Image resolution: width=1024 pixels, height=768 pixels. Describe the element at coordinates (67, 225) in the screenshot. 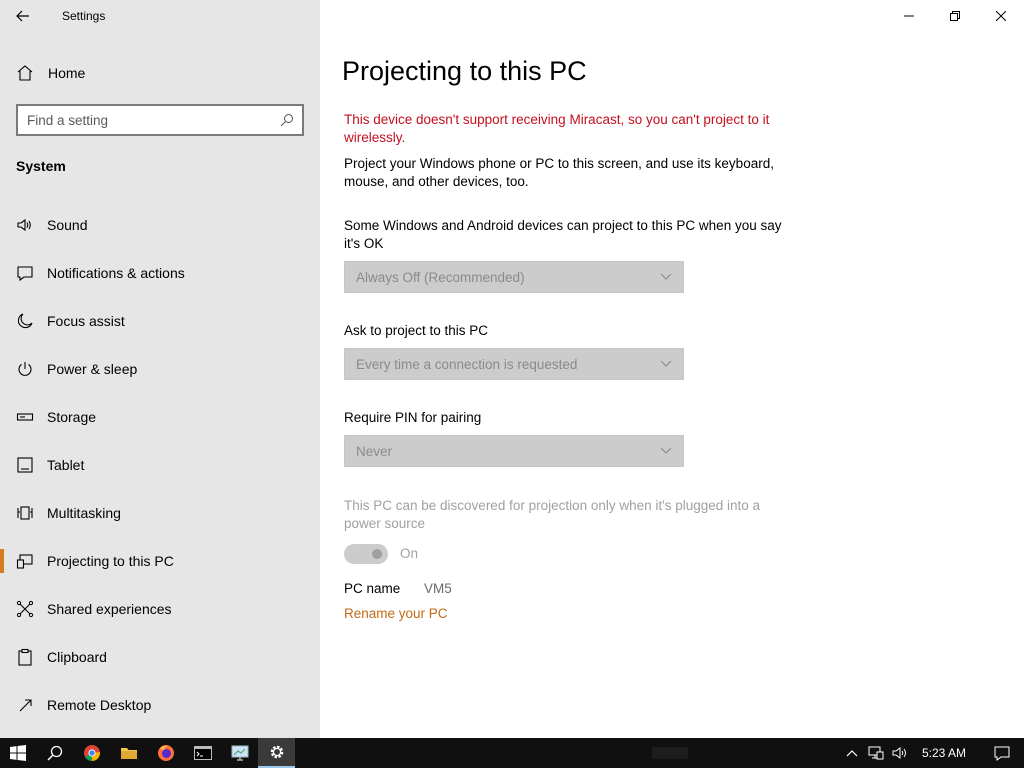

I see `sidebar-item-label: Sound` at that location.